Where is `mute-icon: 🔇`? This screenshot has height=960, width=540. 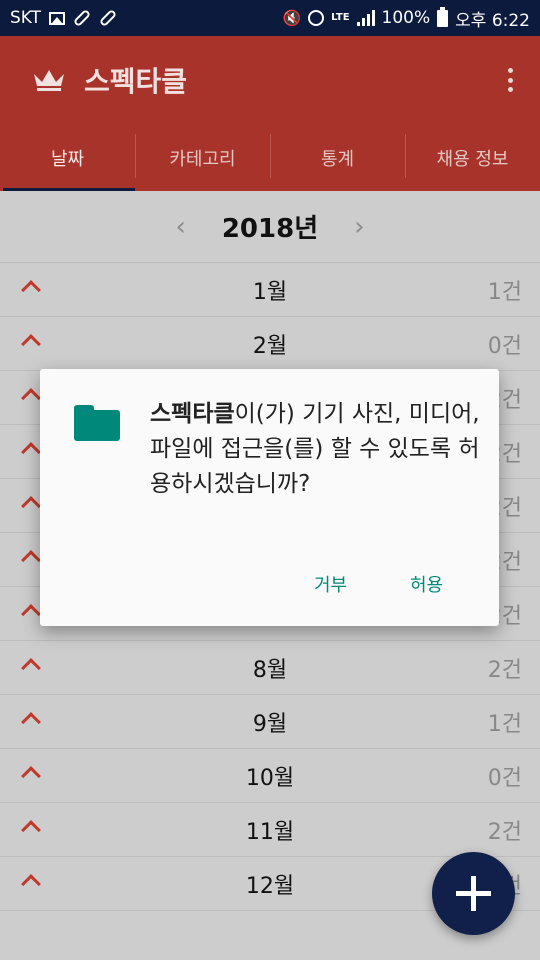 mute-icon: 🔇 is located at coordinates (292, 18).